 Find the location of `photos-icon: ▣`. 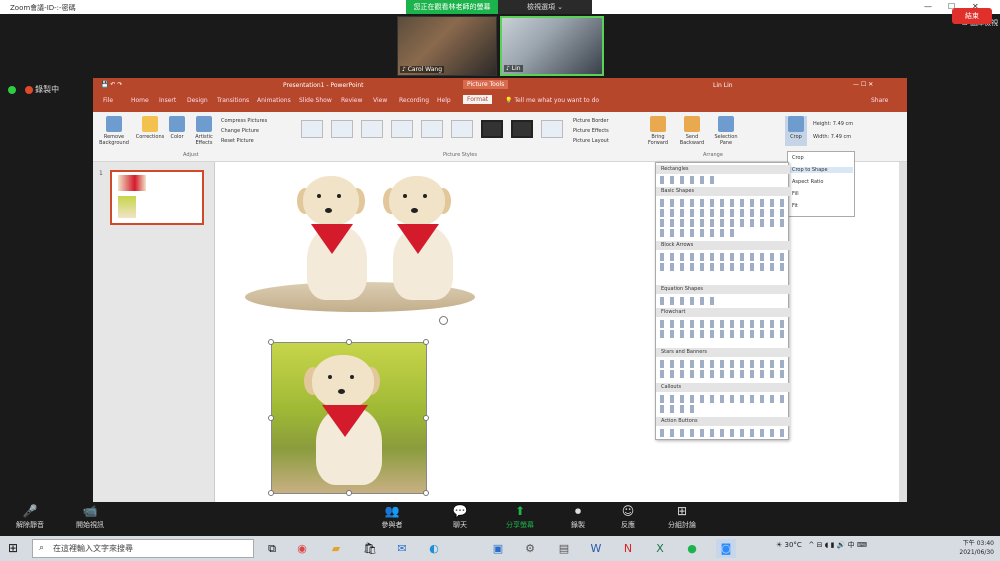

photos-icon: ▣ is located at coordinates (498, 548).